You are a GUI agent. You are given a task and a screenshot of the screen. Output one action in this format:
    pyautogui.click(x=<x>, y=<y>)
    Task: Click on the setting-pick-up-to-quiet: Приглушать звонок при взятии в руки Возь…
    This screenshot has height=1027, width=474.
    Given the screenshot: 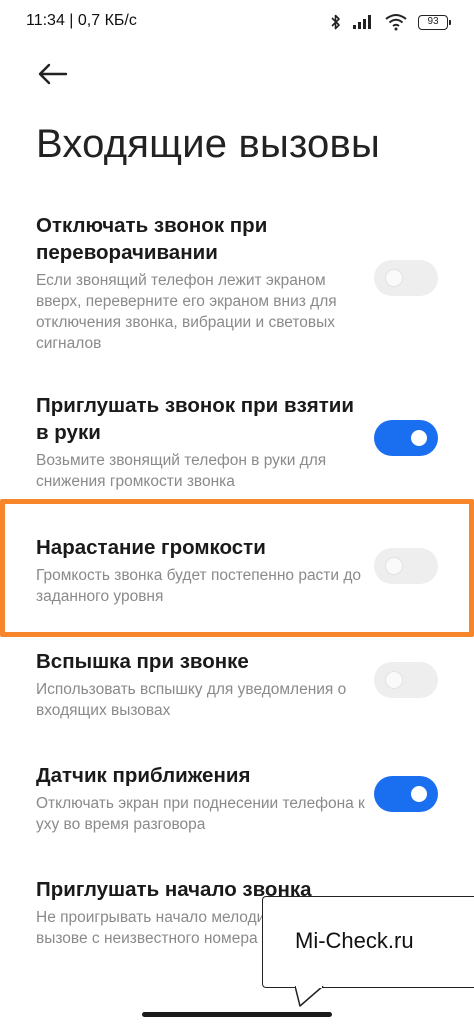 What is the action you would take?
    pyautogui.click(x=246, y=442)
    